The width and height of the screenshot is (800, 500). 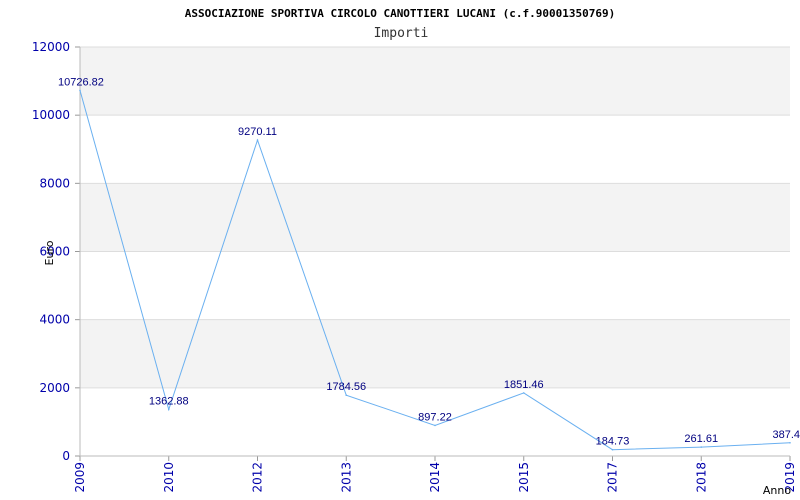 What do you see at coordinates (524, 385) in the screenshot?
I see `data-label: 1851.46` at bounding box center [524, 385].